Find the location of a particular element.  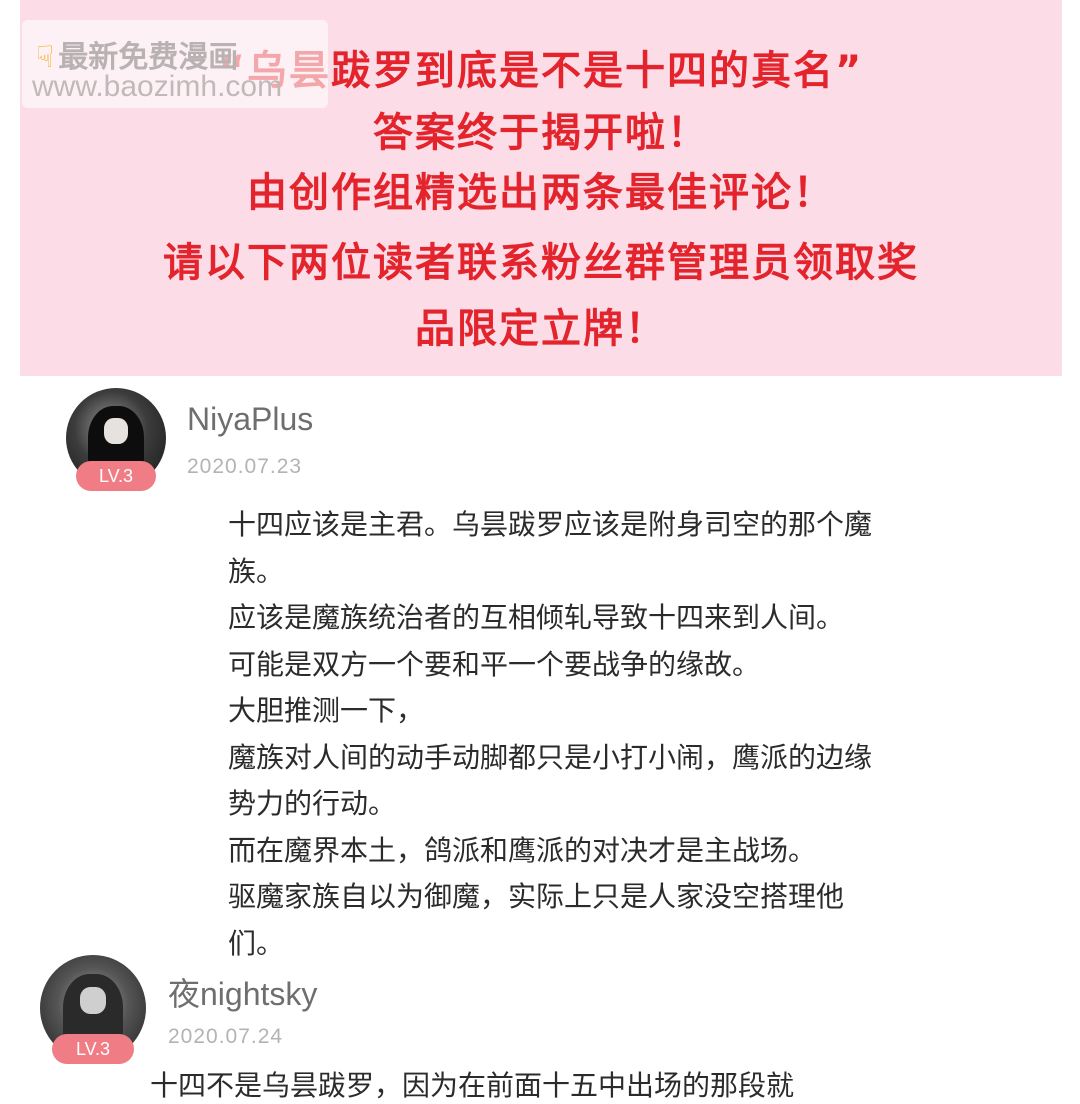

username: 夜nightsky is located at coordinates (242, 992).